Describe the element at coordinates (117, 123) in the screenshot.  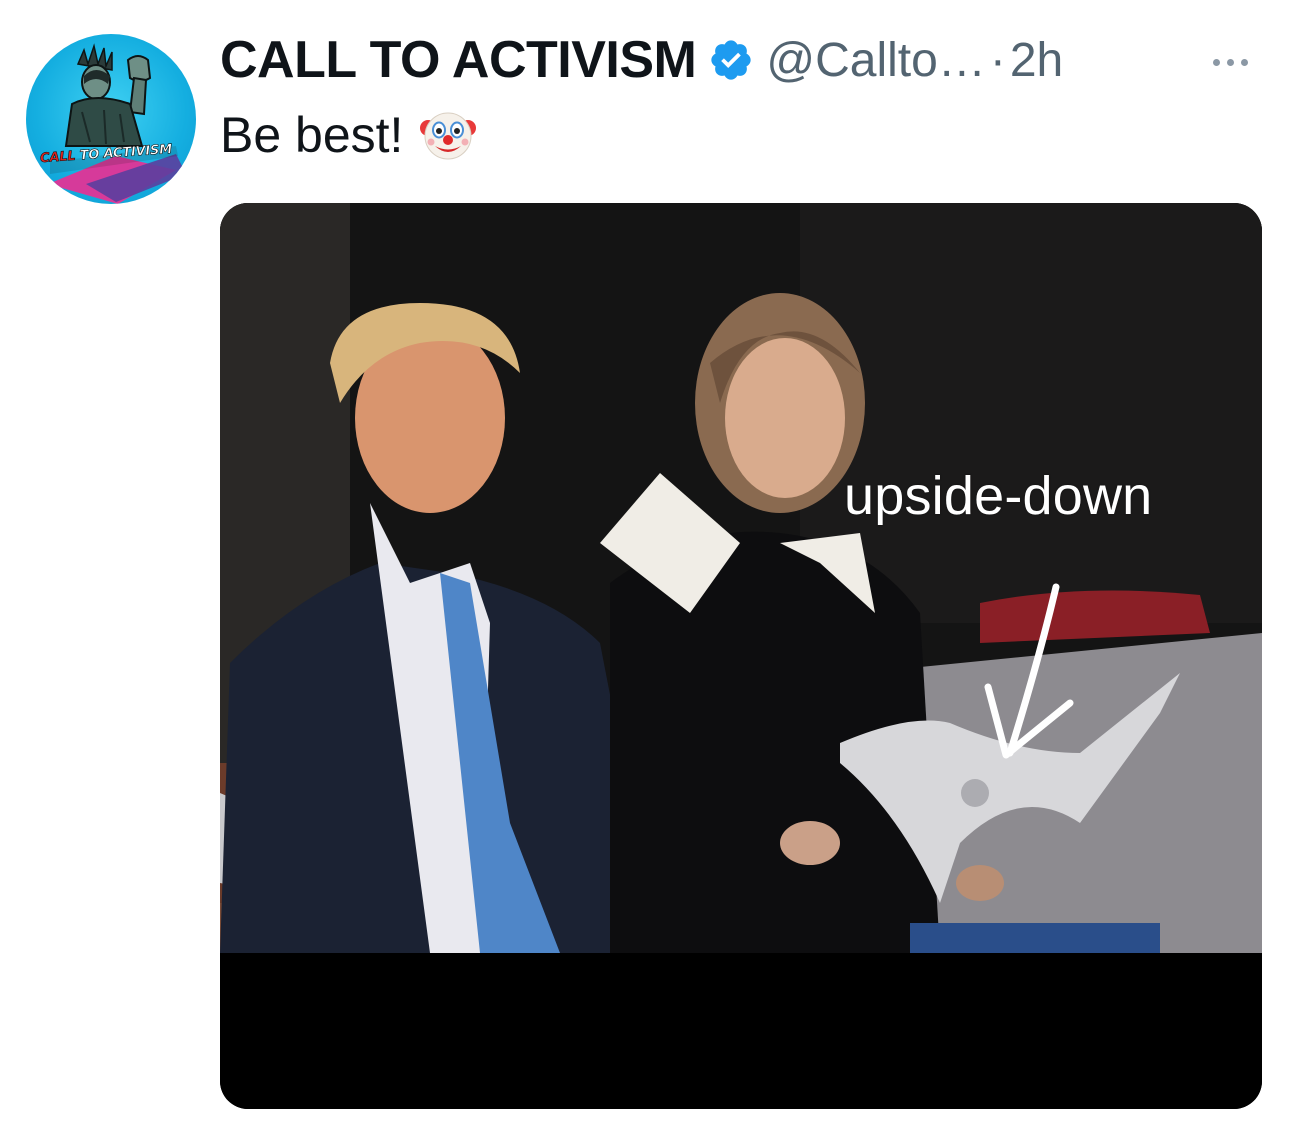
I see `avatar-illustration` at that location.